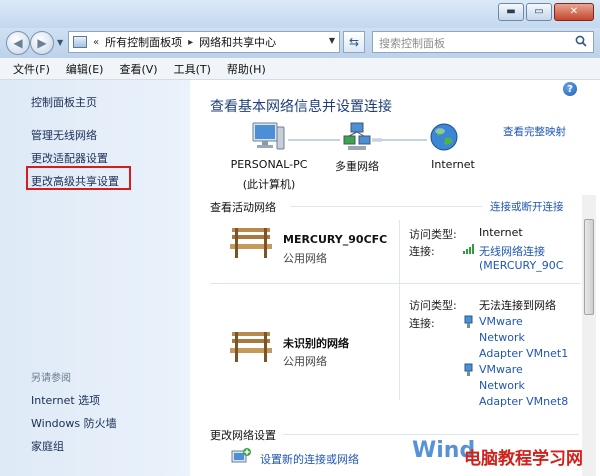 This screenshot has width=600, height=476. I want to click on change-settings-title: 更改网络设置, so click(243, 435).